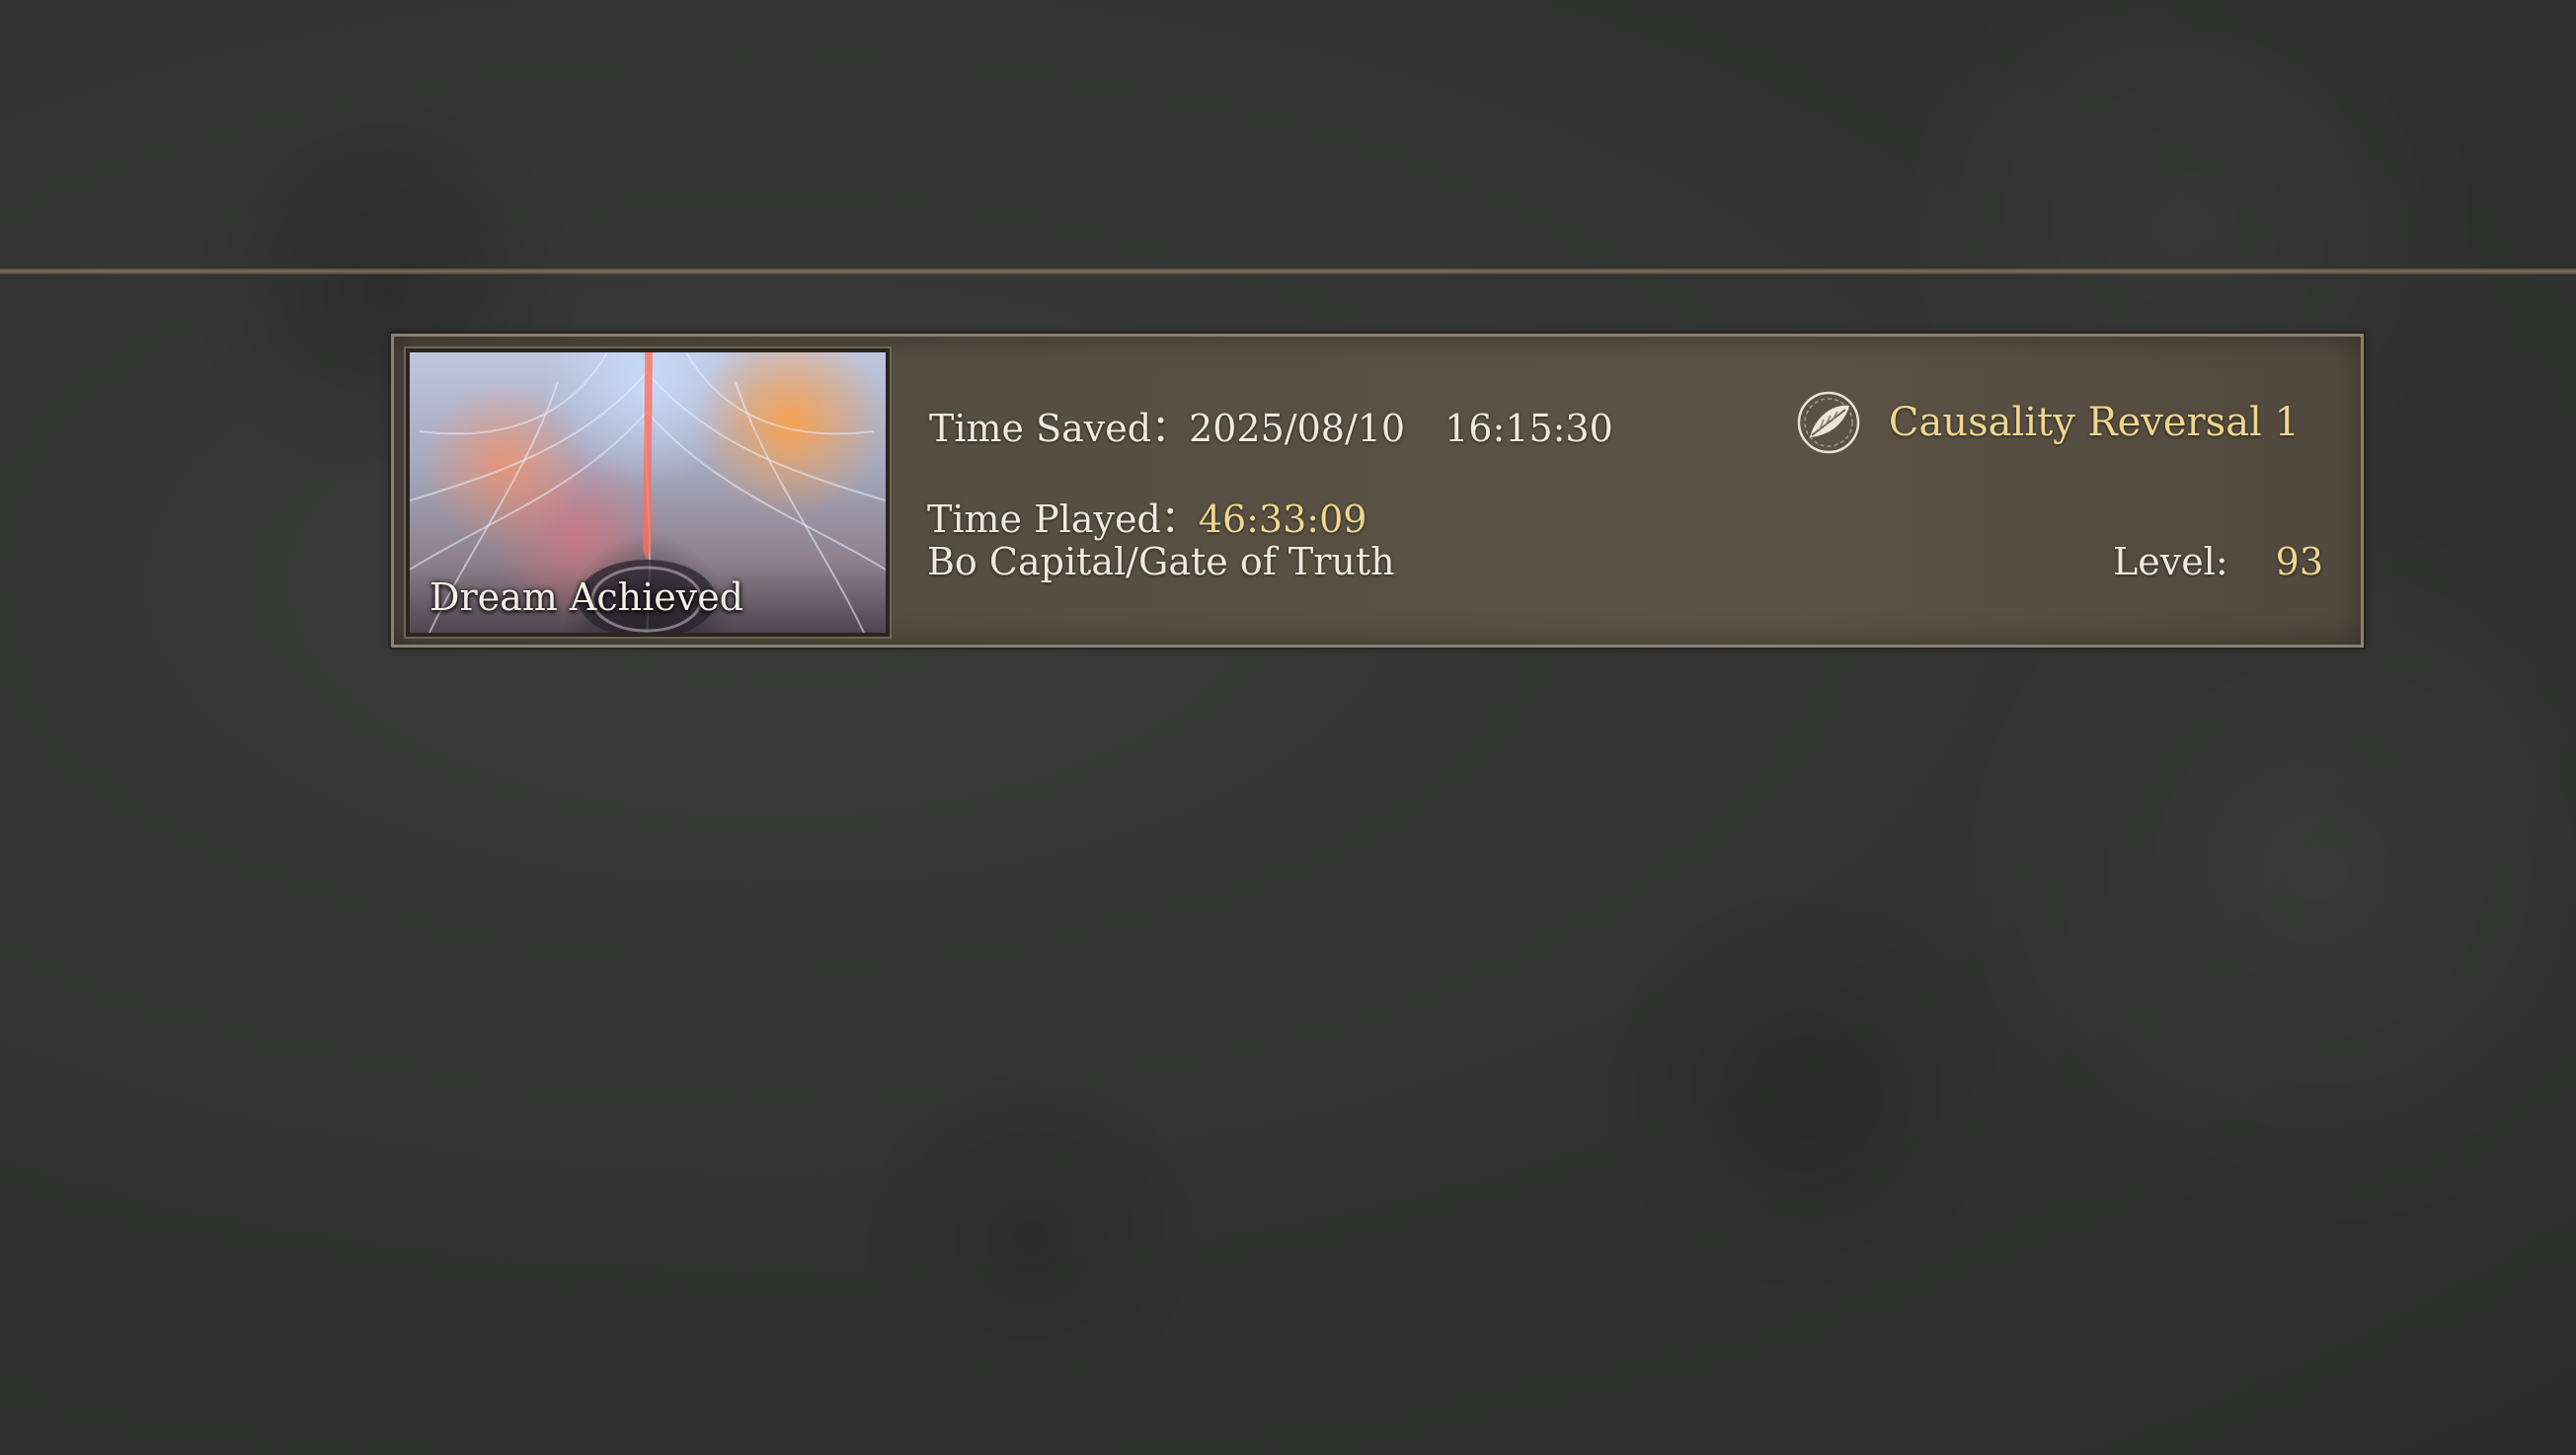  Describe the element at coordinates (1282, 519) in the screenshot. I see `time-played-value: 46:33:09` at that location.